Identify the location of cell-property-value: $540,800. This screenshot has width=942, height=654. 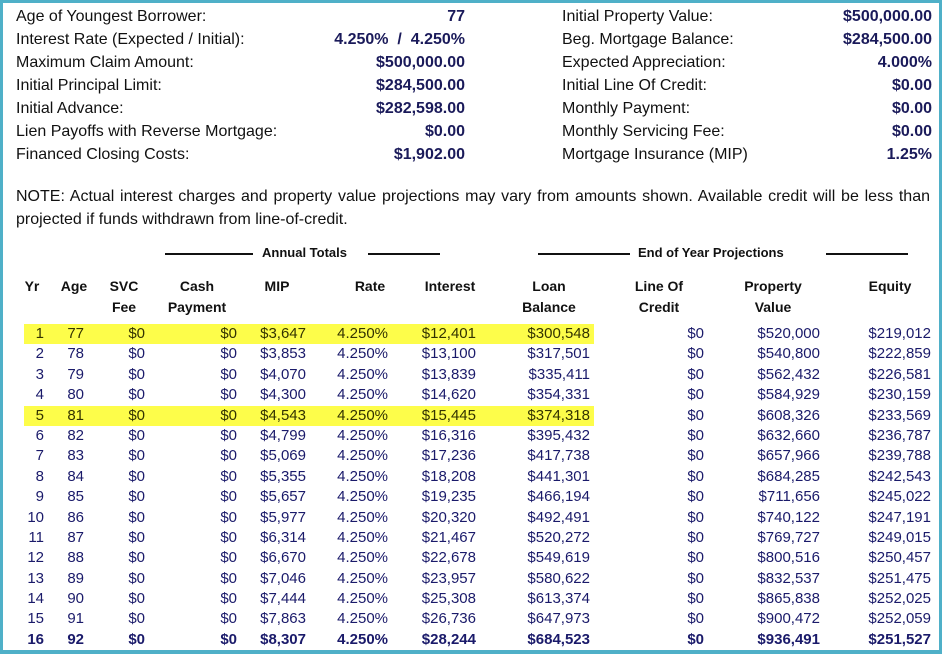
(788, 354).